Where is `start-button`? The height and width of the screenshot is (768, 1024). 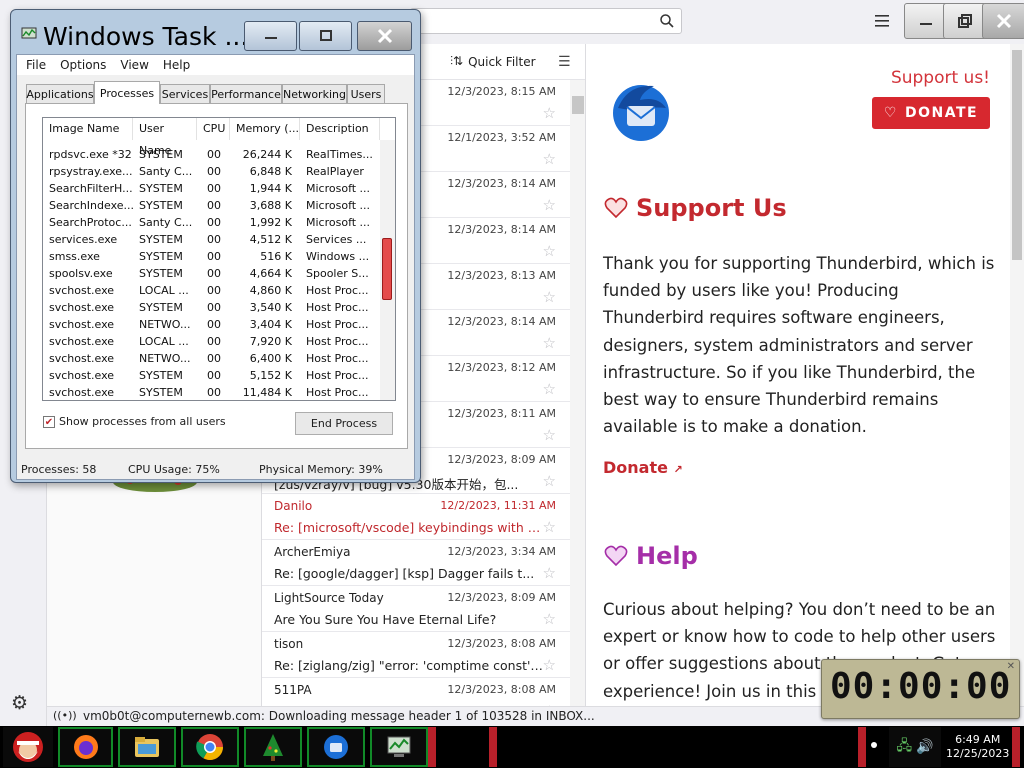
start-button is located at coordinates (28, 747).